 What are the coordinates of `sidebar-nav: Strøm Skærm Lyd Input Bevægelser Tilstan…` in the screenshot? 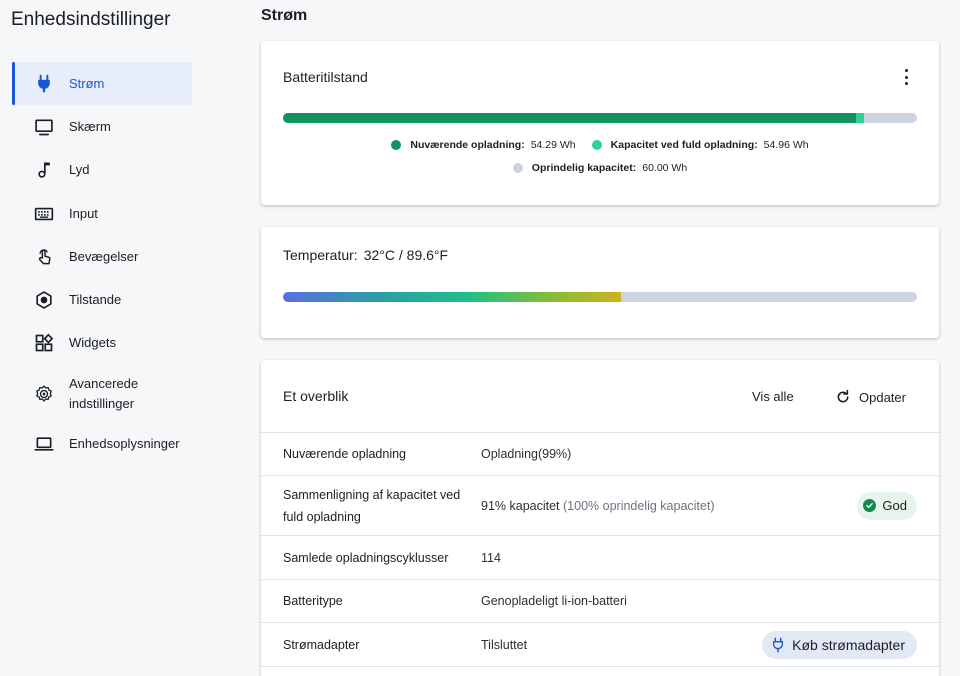 It's located at (102, 263).